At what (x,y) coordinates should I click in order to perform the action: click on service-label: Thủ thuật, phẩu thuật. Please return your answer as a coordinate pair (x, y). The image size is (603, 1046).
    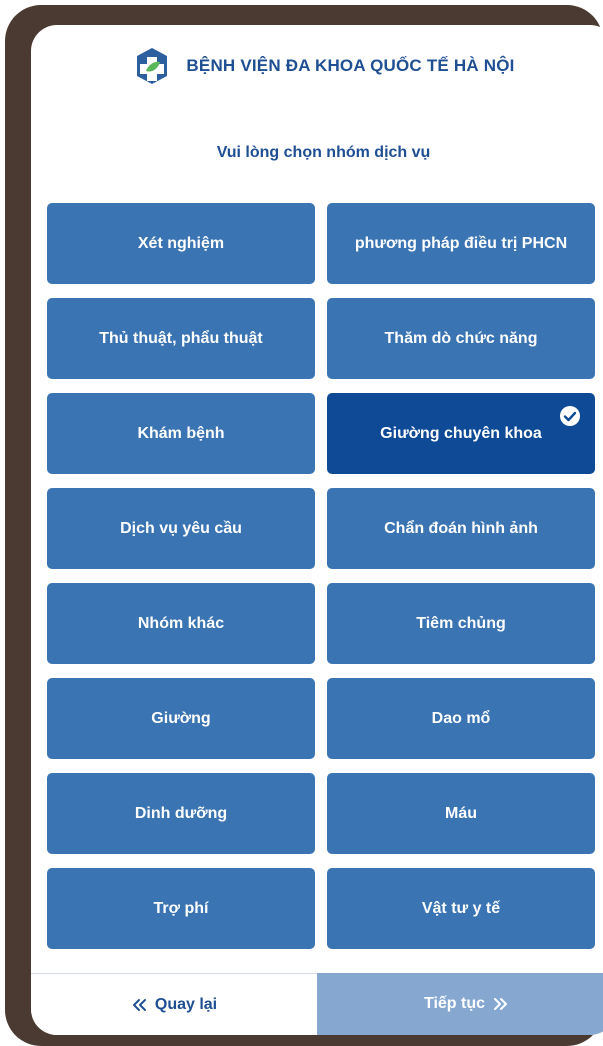
    Looking at the image, I should click on (181, 338).